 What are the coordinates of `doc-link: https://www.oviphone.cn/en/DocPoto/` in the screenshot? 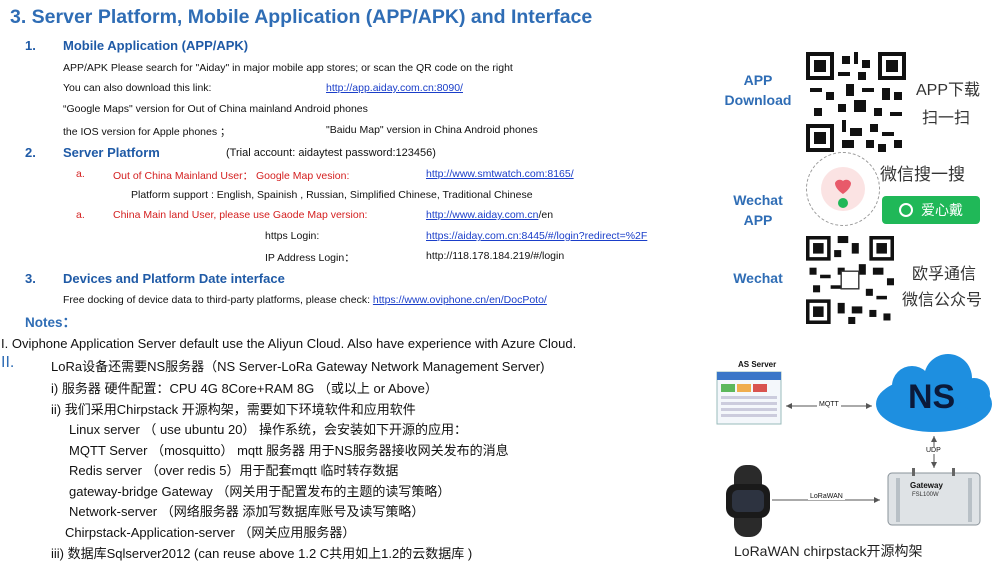 It's located at (460, 300).